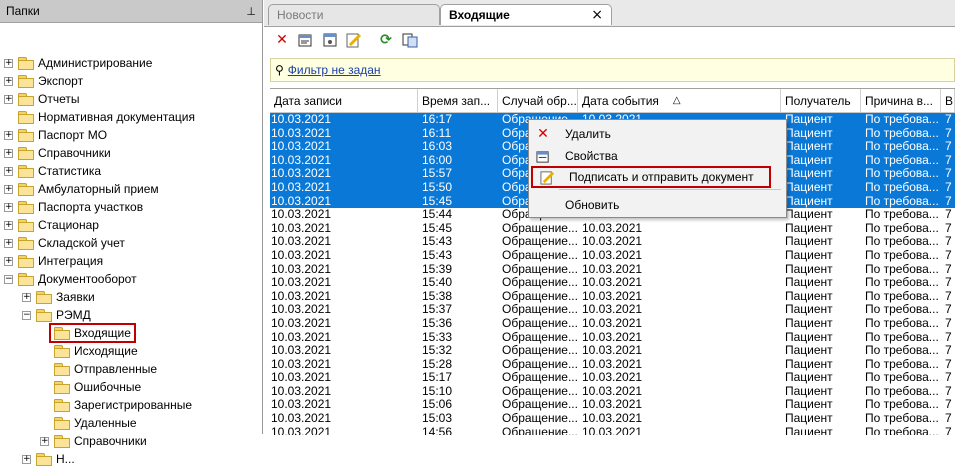 The height and width of the screenshot is (468, 955). I want to click on tree-item: + Интеграция, so click(53, 261).